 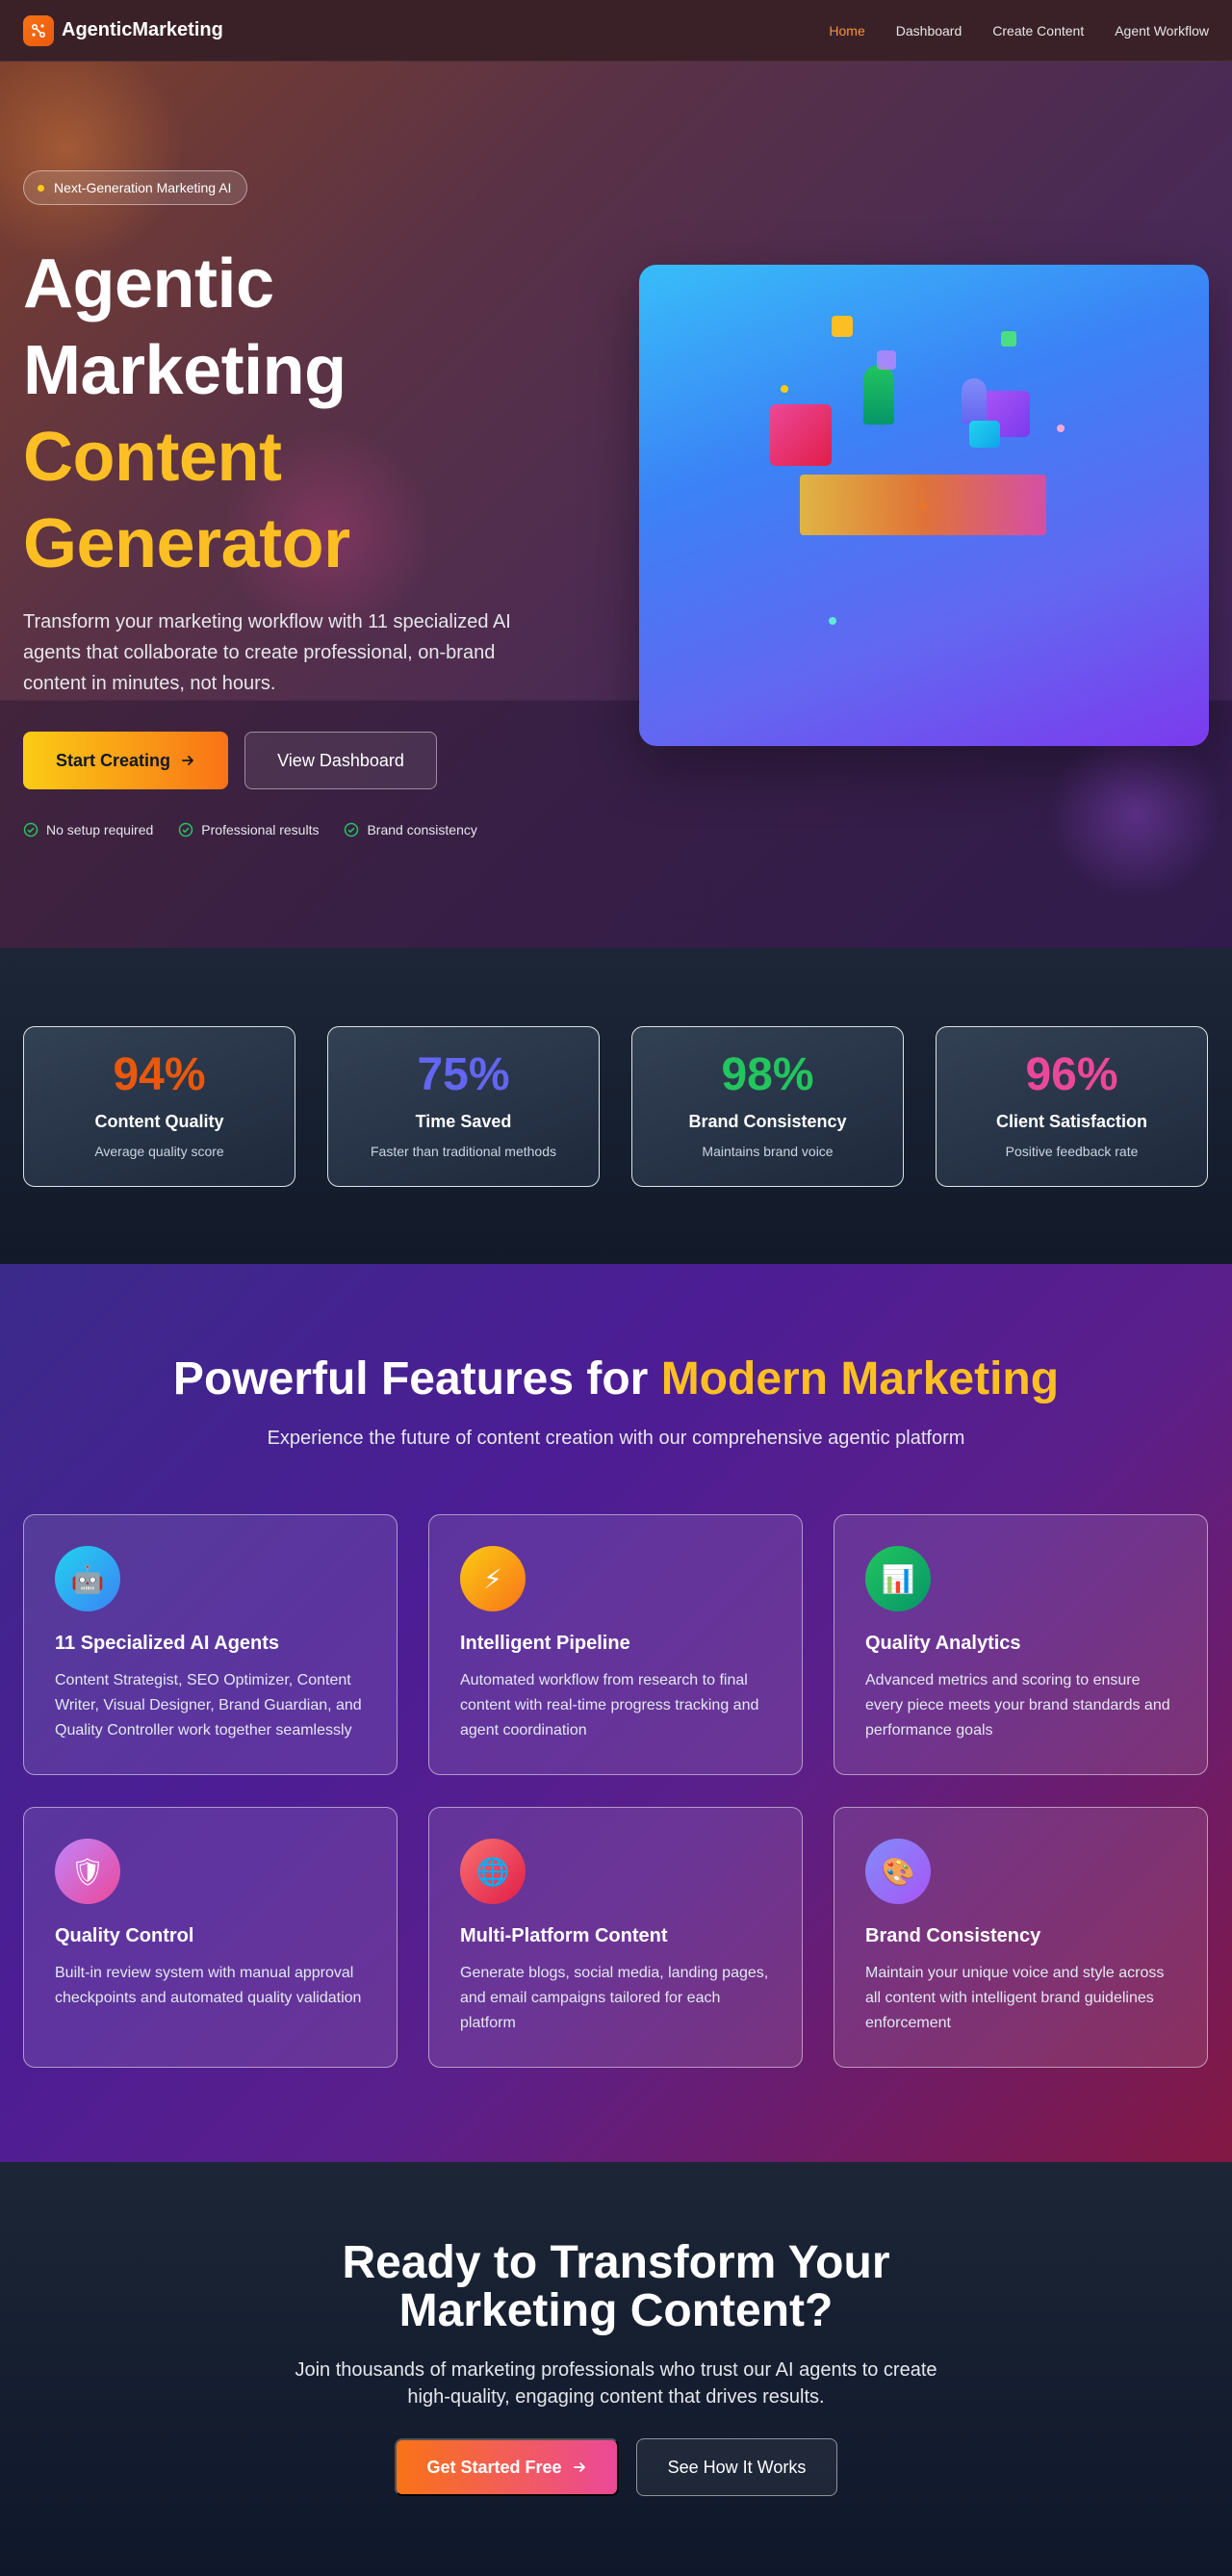 What do you see at coordinates (186, 543) in the screenshot?
I see `hero-title-line: Generator` at bounding box center [186, 543].